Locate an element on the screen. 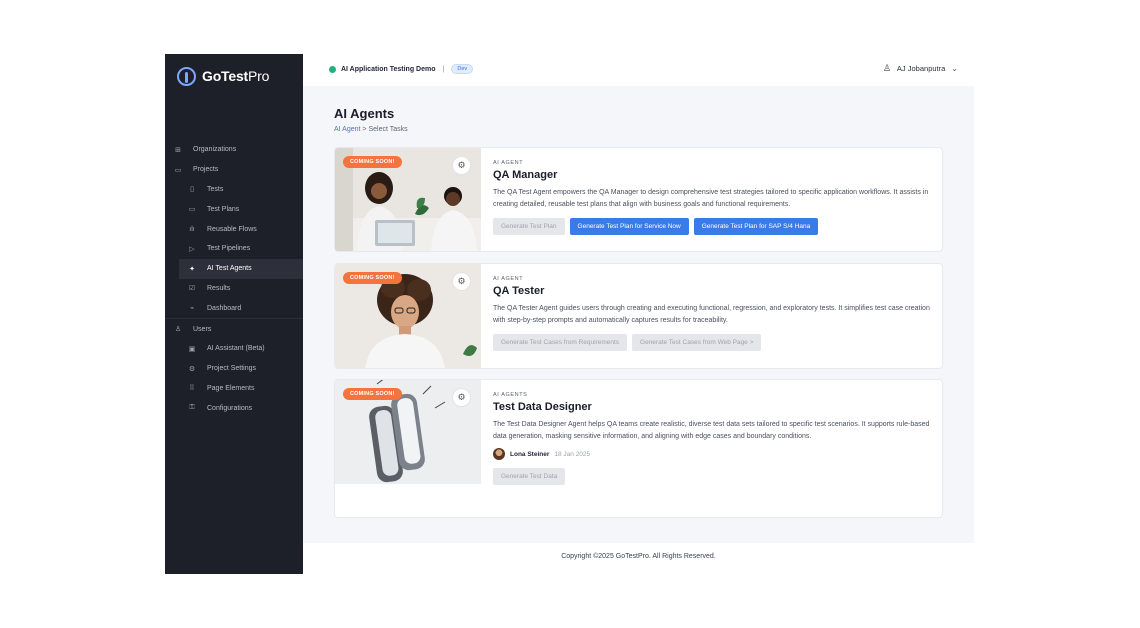 The height and width of the screenshot is (628, 1140). assistant-icon: ▣ is located at coordinates (192, 349).